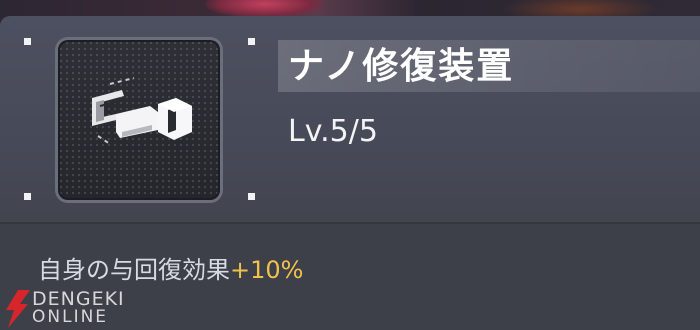  Describe the element at coordinates (251, 41) in the screenshot. I see `corner-marker-top-right` at that location.